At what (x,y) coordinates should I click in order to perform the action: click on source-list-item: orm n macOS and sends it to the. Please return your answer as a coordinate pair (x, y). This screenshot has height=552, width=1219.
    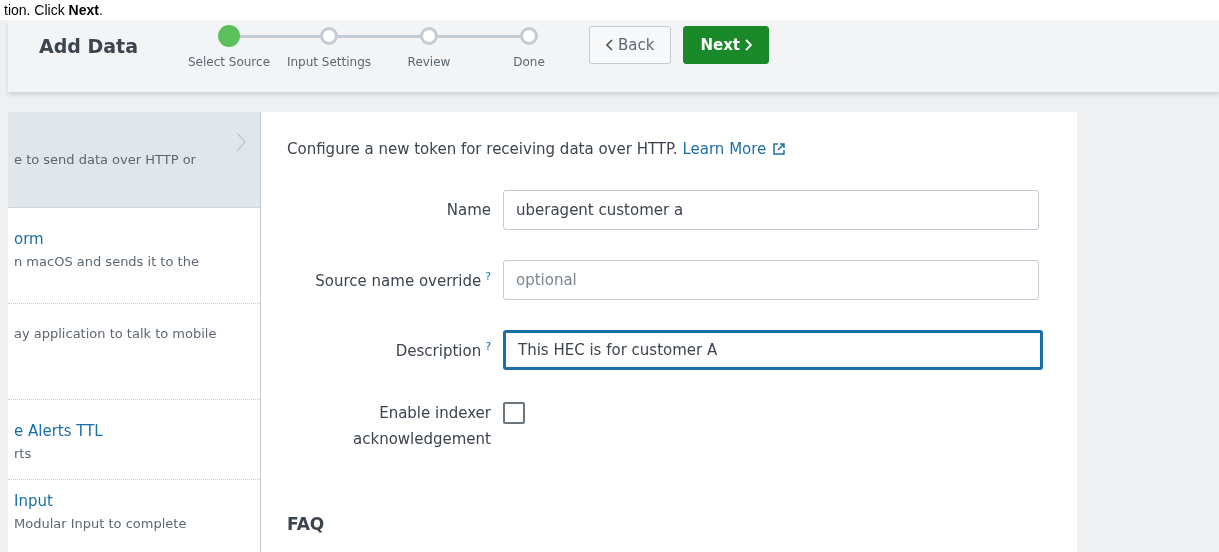
    Looking at the image, I should click on (134, 256).